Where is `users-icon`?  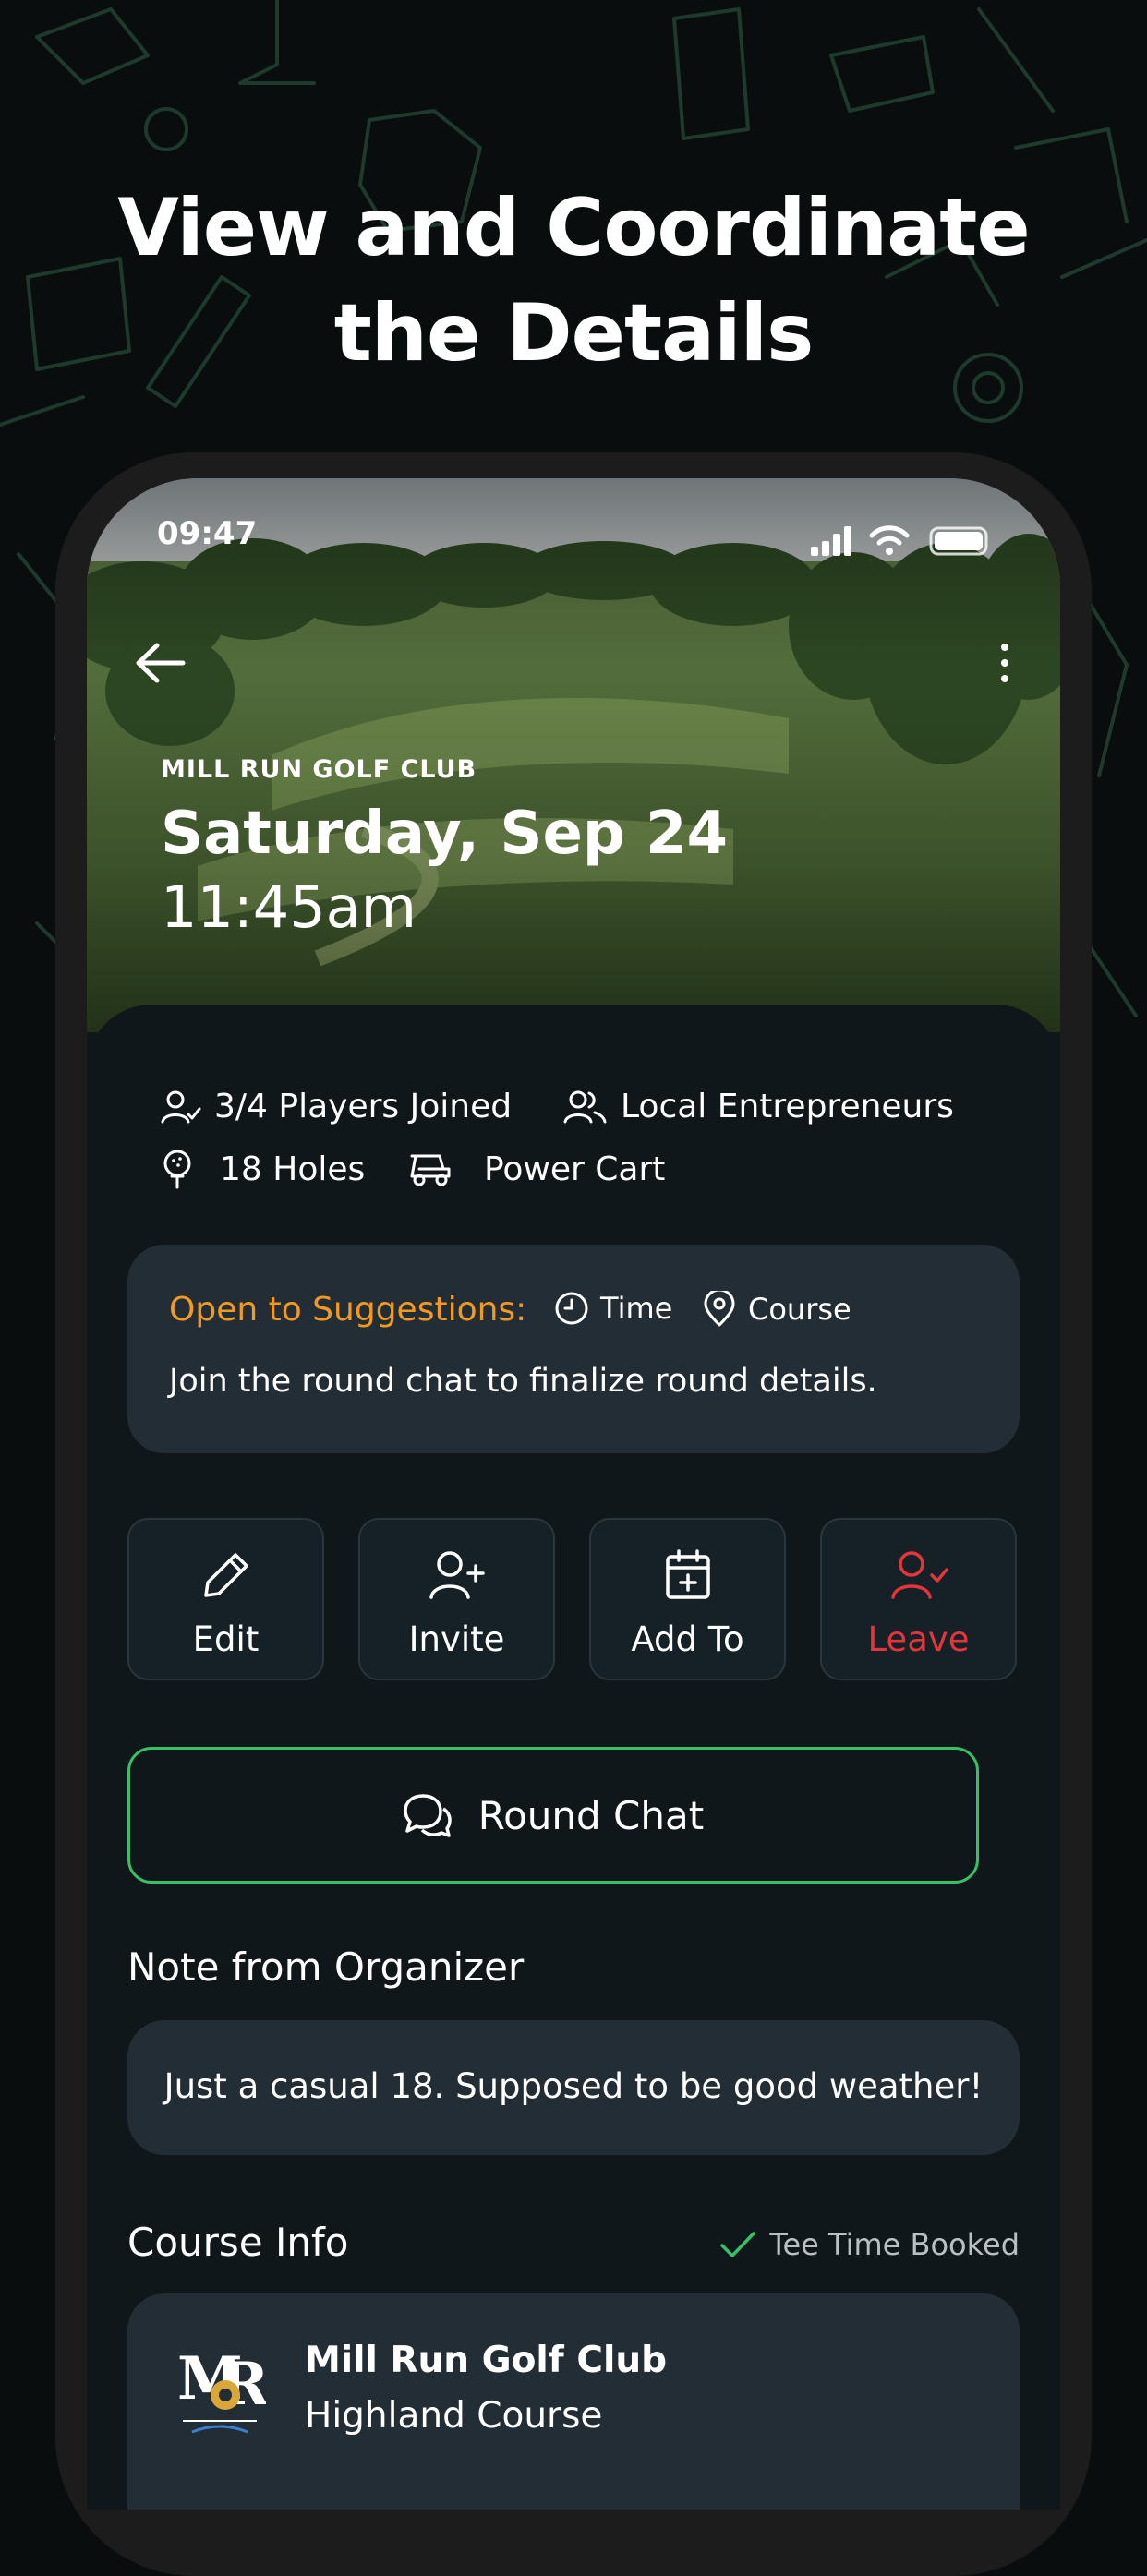 users-icon is located at coordinates (585, 1106).